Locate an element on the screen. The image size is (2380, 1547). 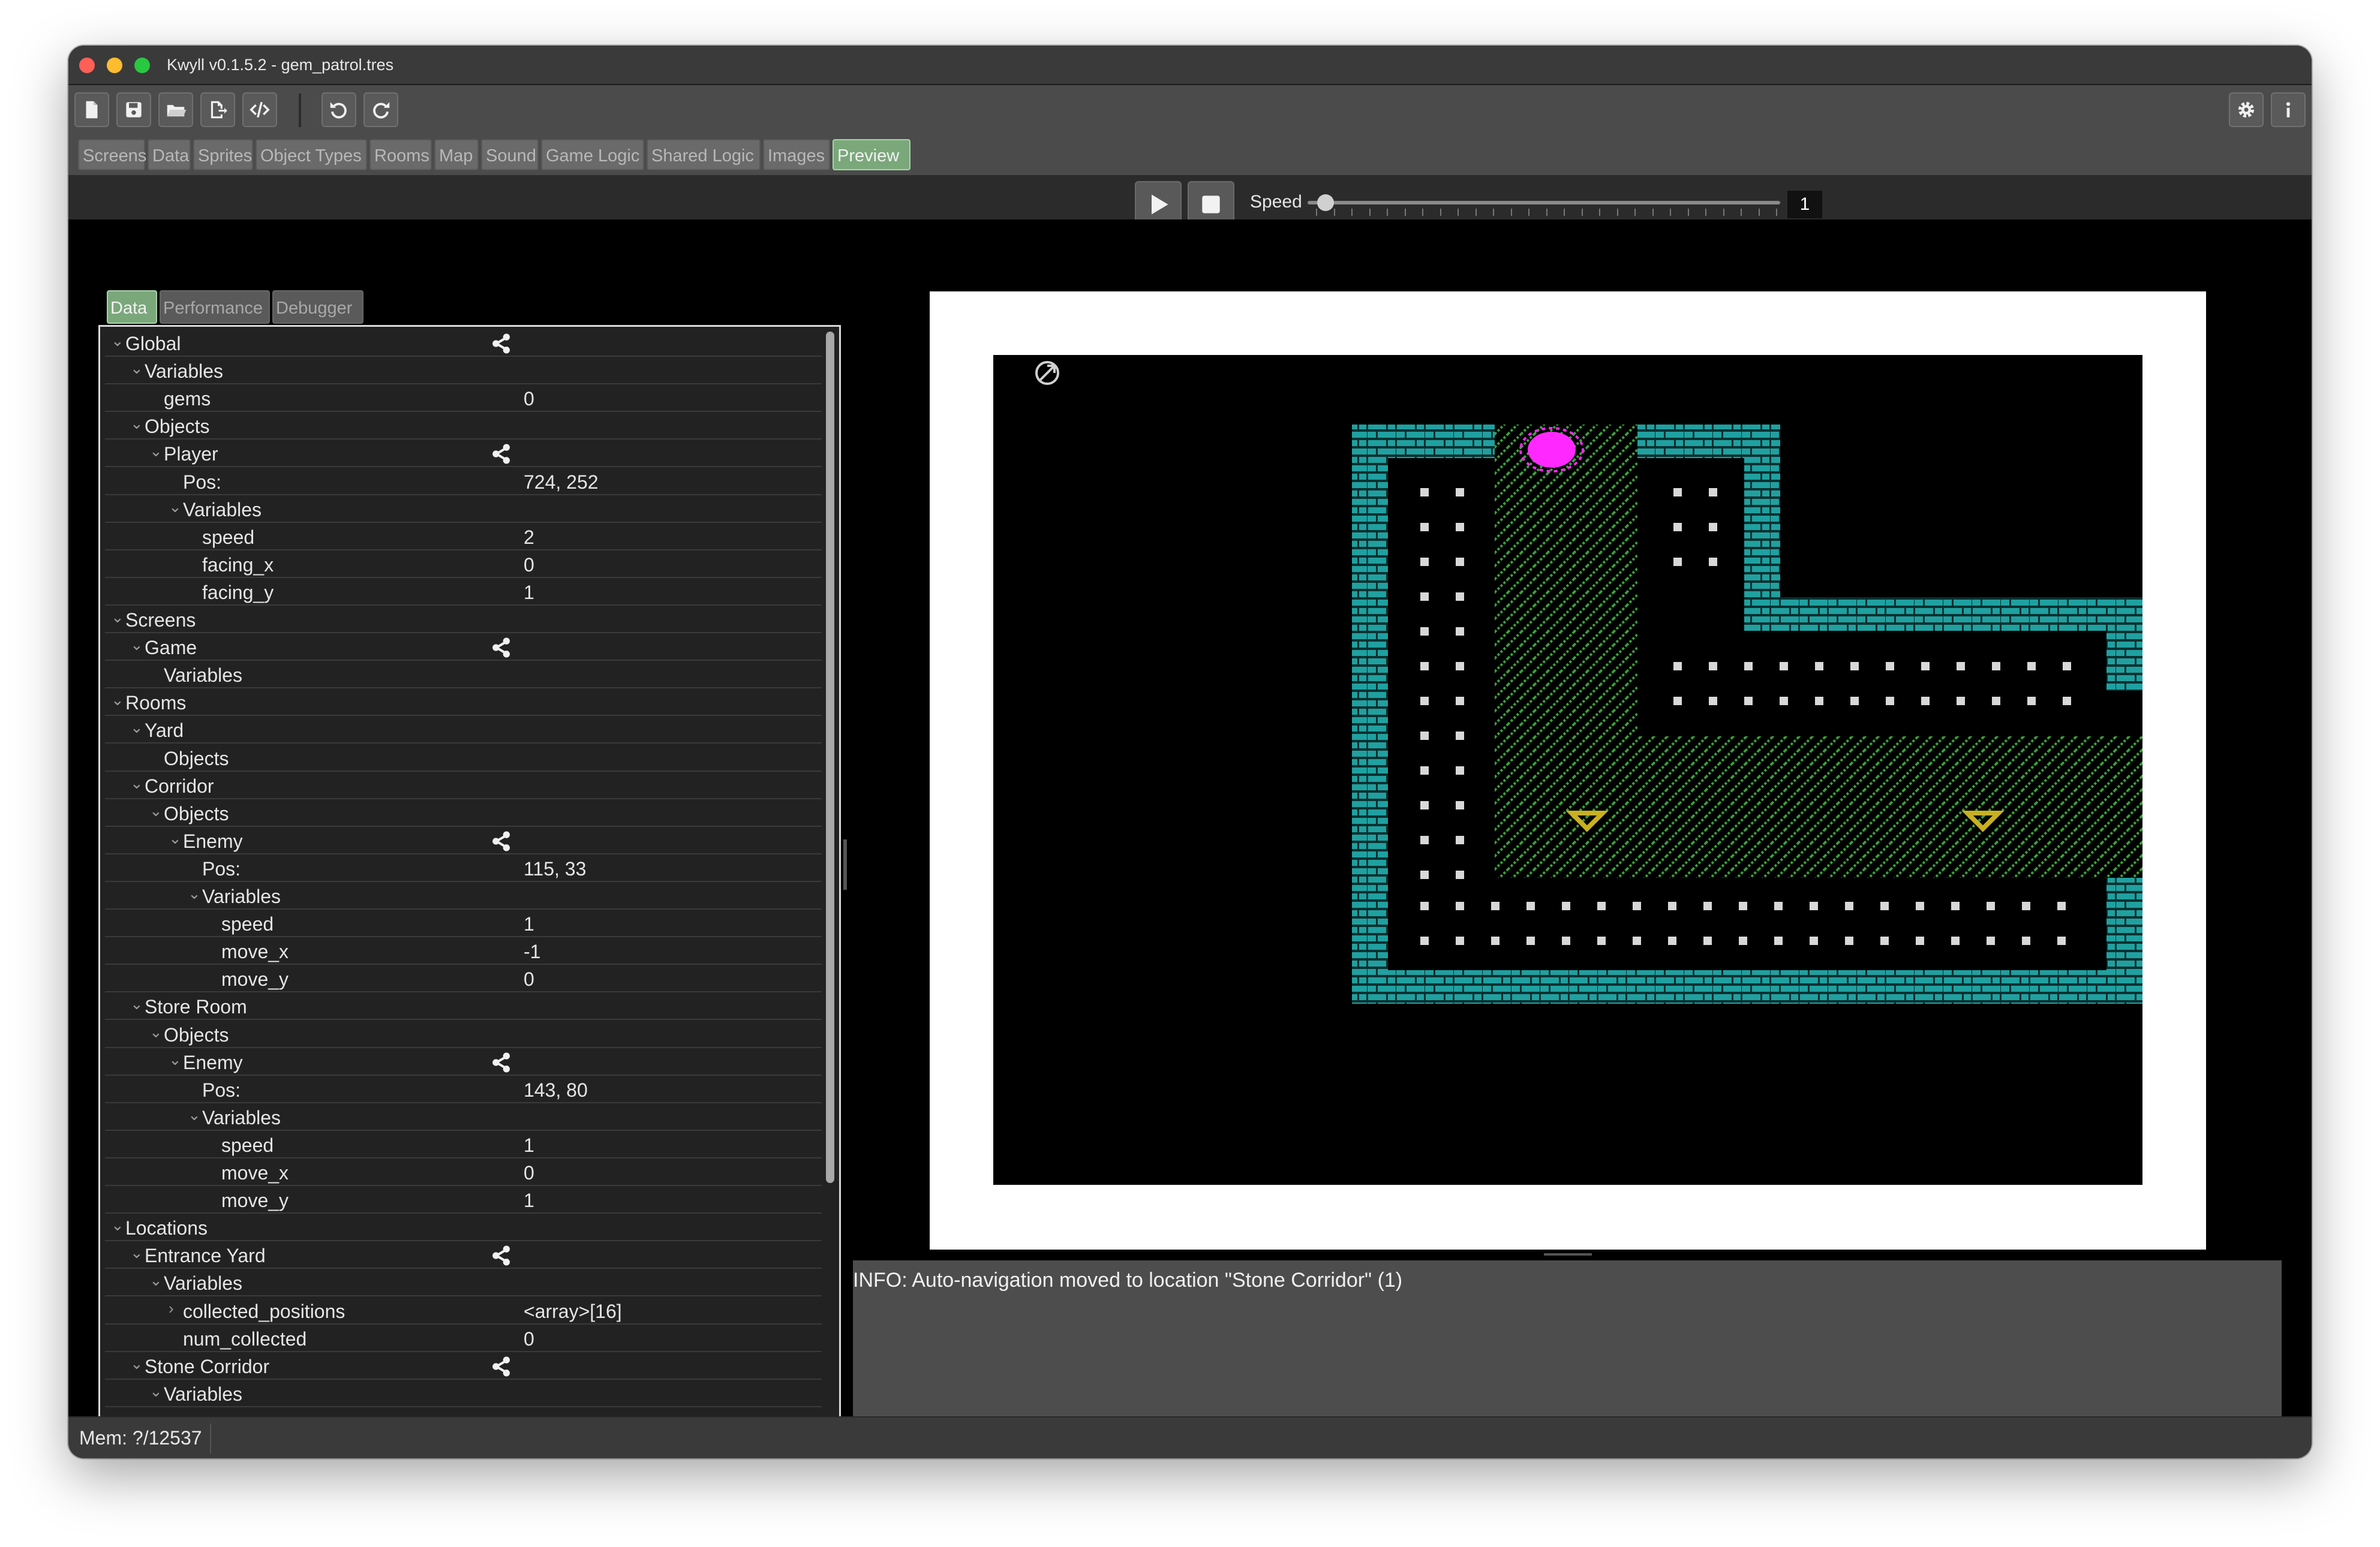
tree-row: Pos: 143, 80 is located at coordinates (464, 1089).